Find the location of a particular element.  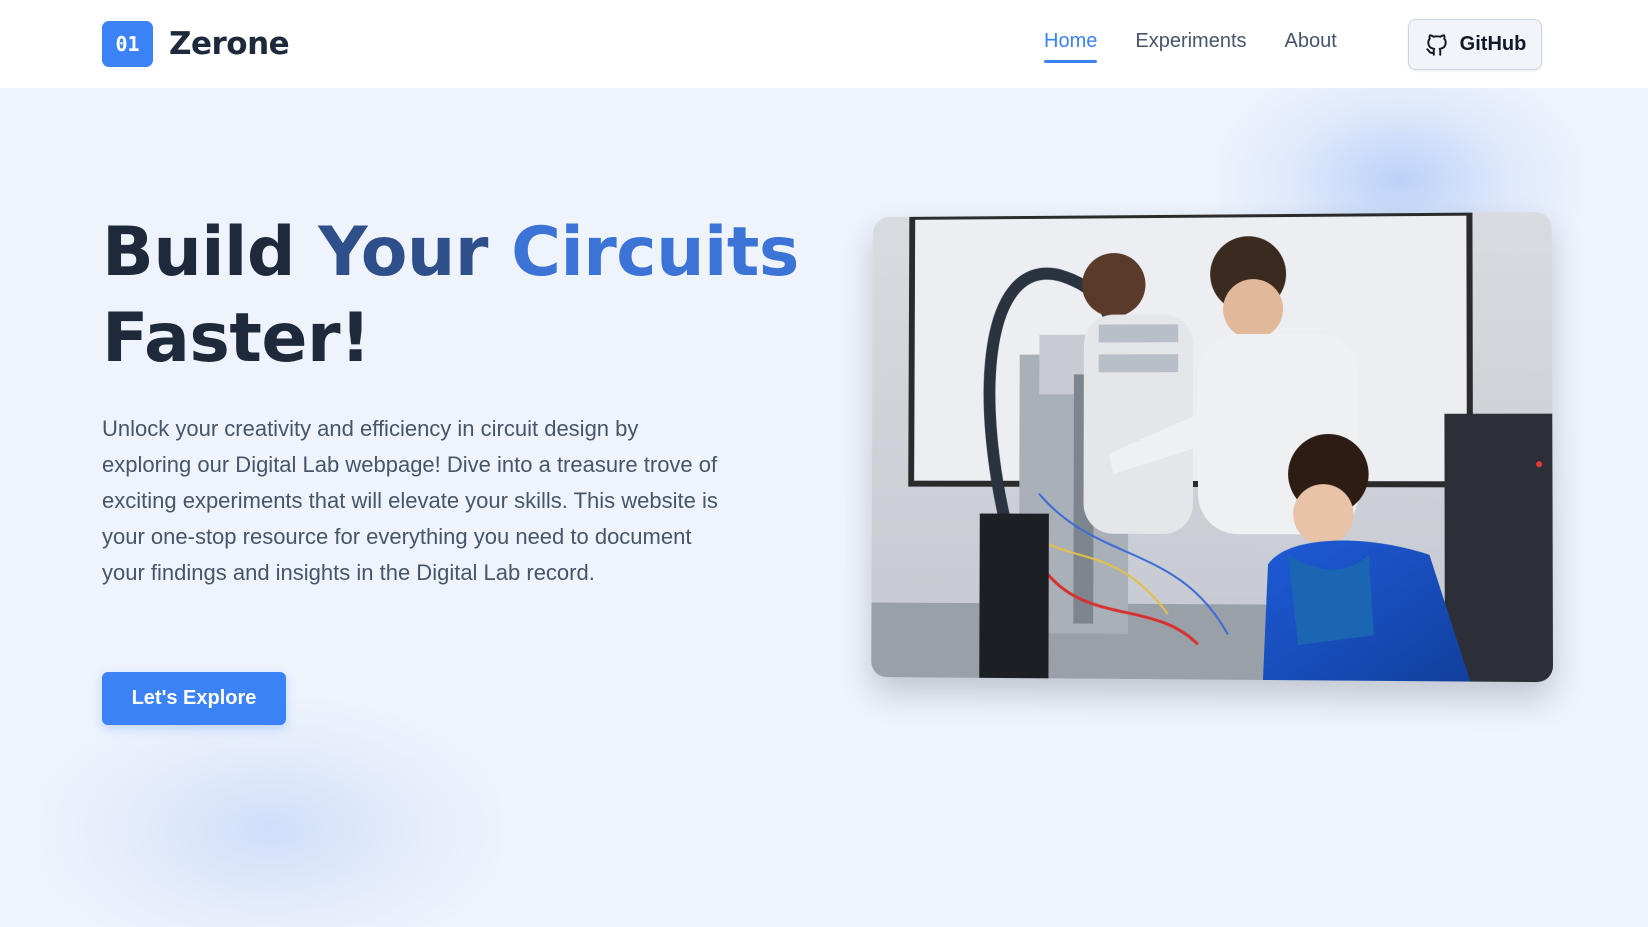

brand-logo: 01 Zerone is located at coordinates (195, 44).